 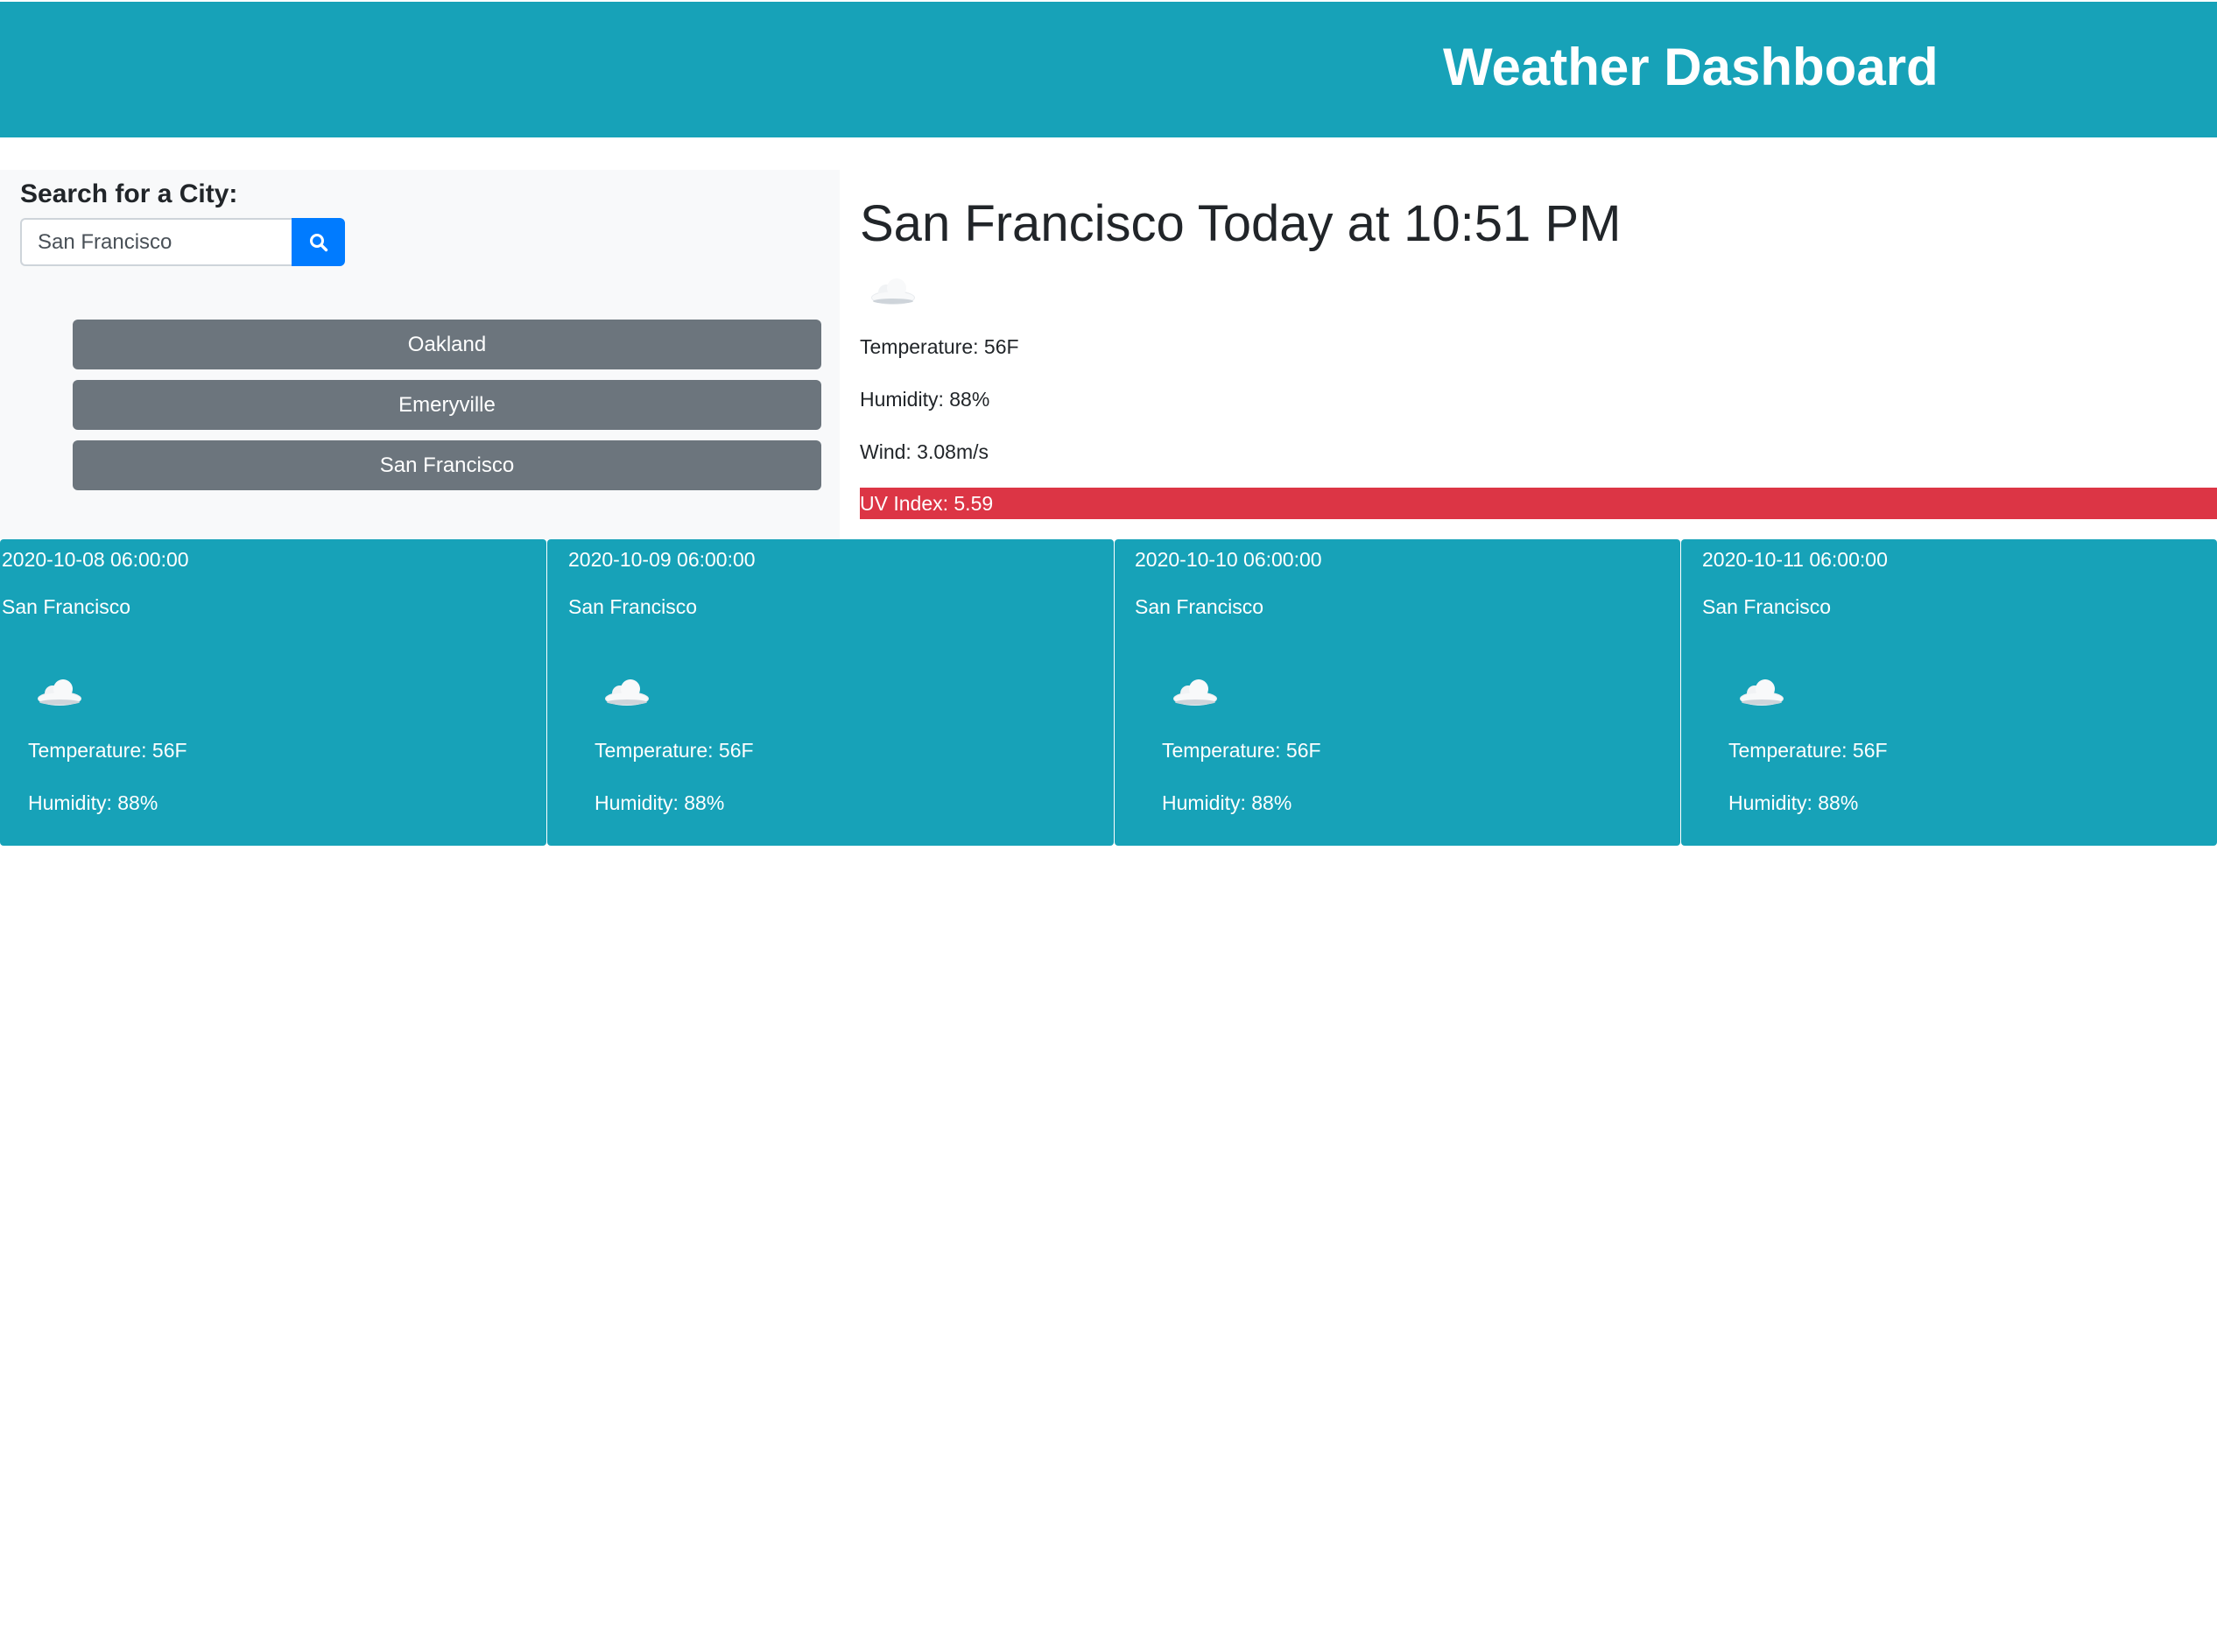 What do you see at coordinates (95, 560) in the screenshot?
I see `forecast-date: 2020-10-08 06:00:00` at bounding box center [95, 560].